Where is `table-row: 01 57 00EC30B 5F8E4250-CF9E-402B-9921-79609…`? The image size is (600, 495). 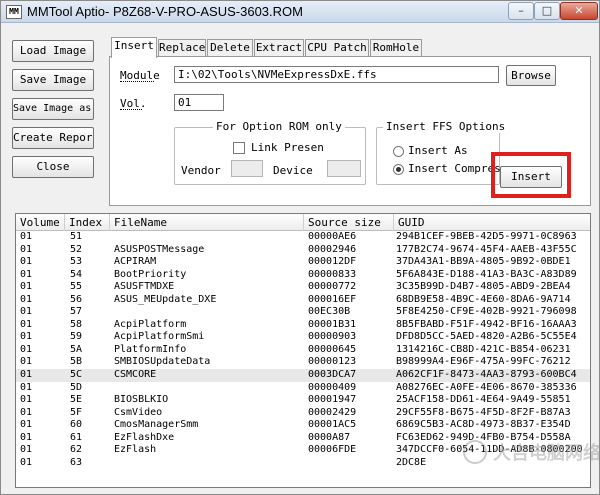 table-row: 01 57 00EC30B 5F8E4250-CF9E-402B-9921-79609… is located at coordinates (303, 312).